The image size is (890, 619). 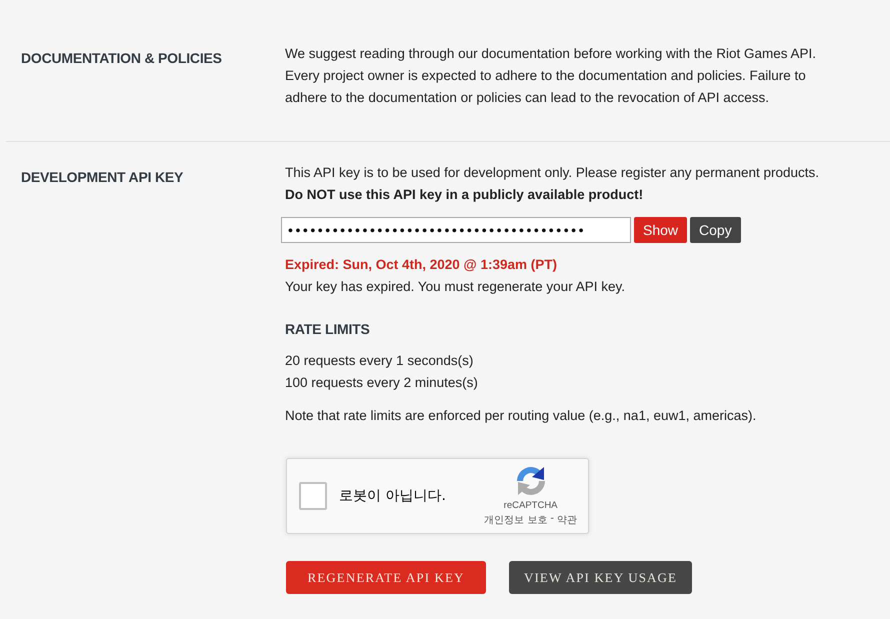 I want to click on api-key-field: ••••••••••••••••••••••••••••••••••••••••, so click(x=456, y=230).